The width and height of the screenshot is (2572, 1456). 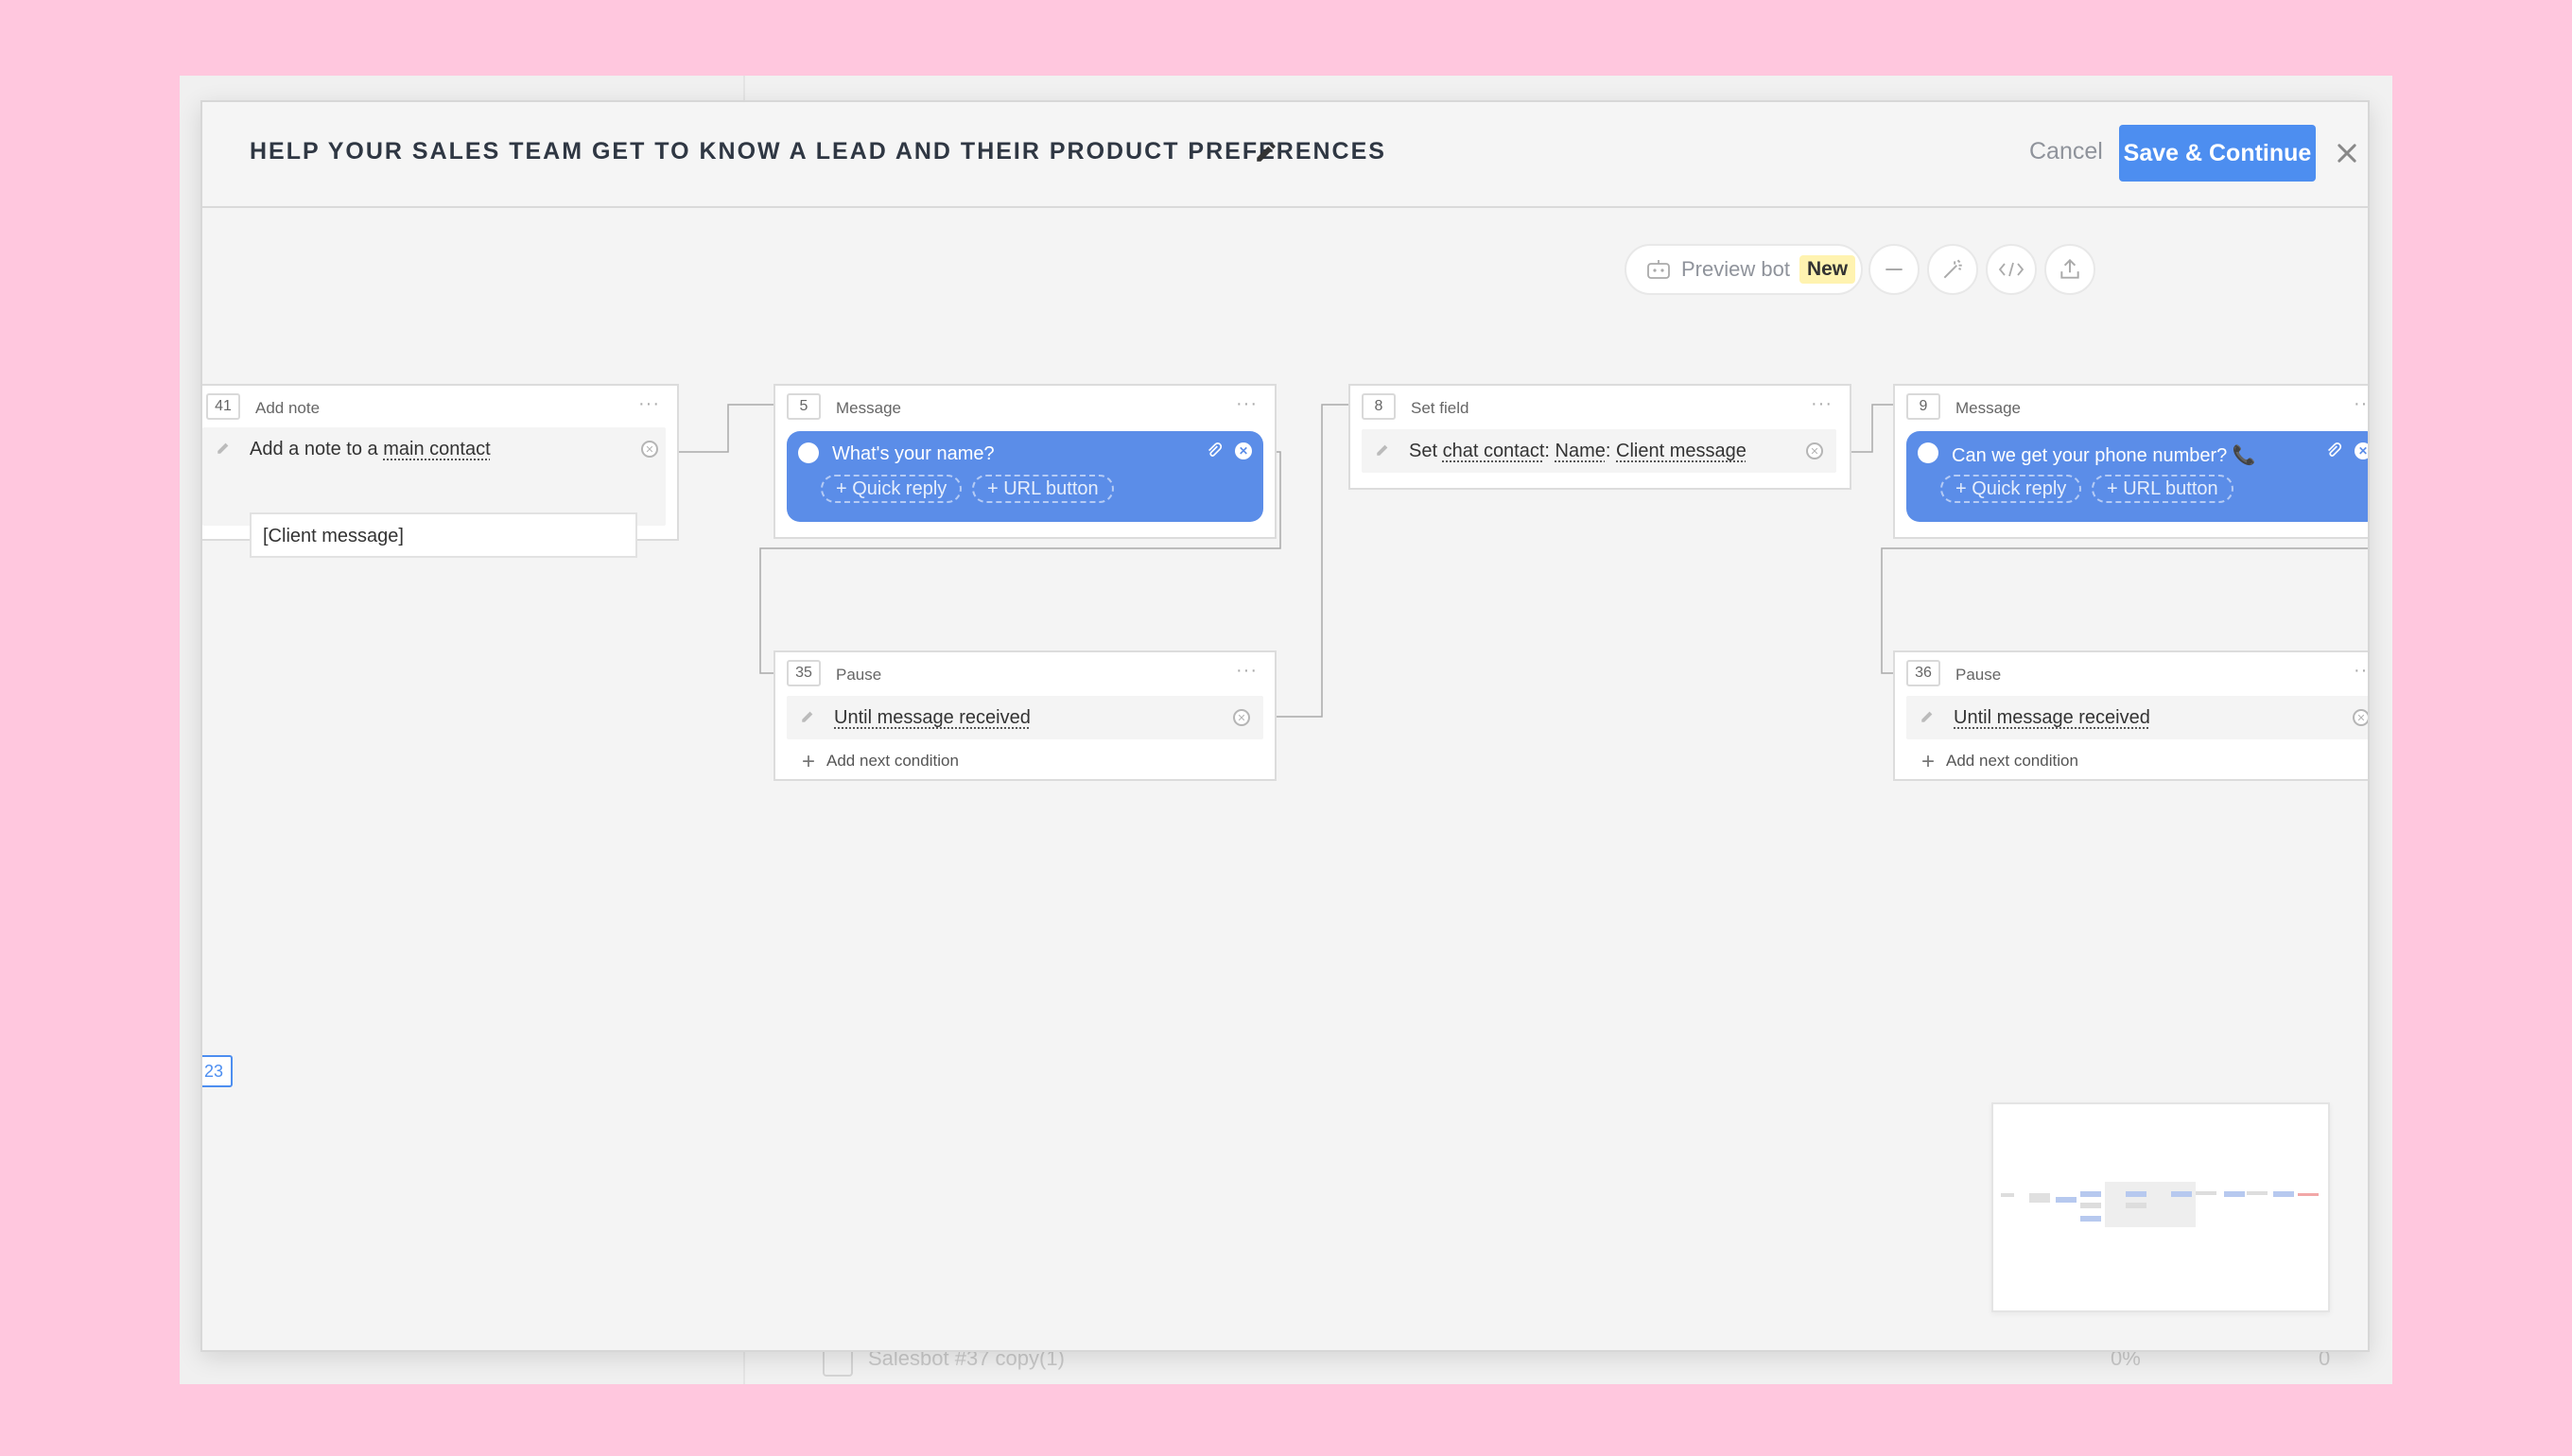 I want to click on node-type: Add note, so click(x=288, y=408).